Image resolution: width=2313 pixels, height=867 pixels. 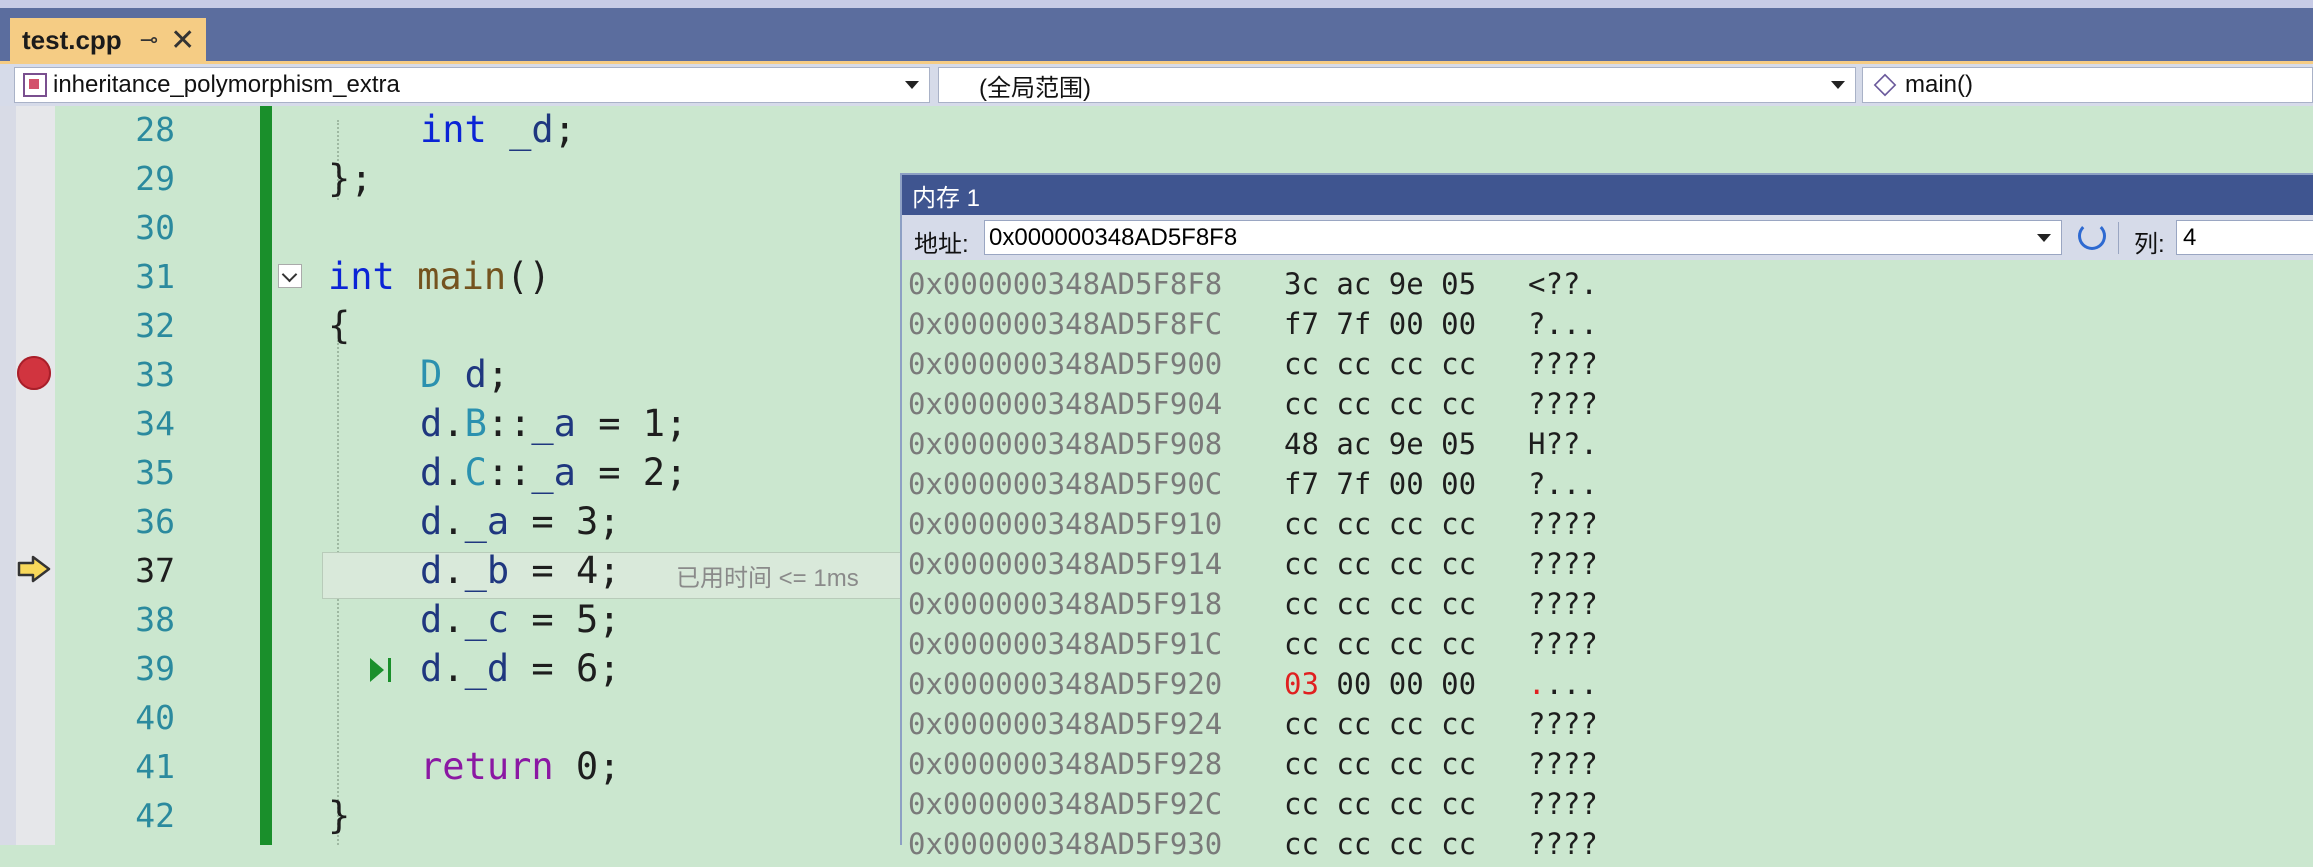 What do you see at coordinates (1253, 567) in the screenshot?
I see `memory-row: 0x000000348AD5F914 cc cc cc cc????` at bounding box center [1253, 567].